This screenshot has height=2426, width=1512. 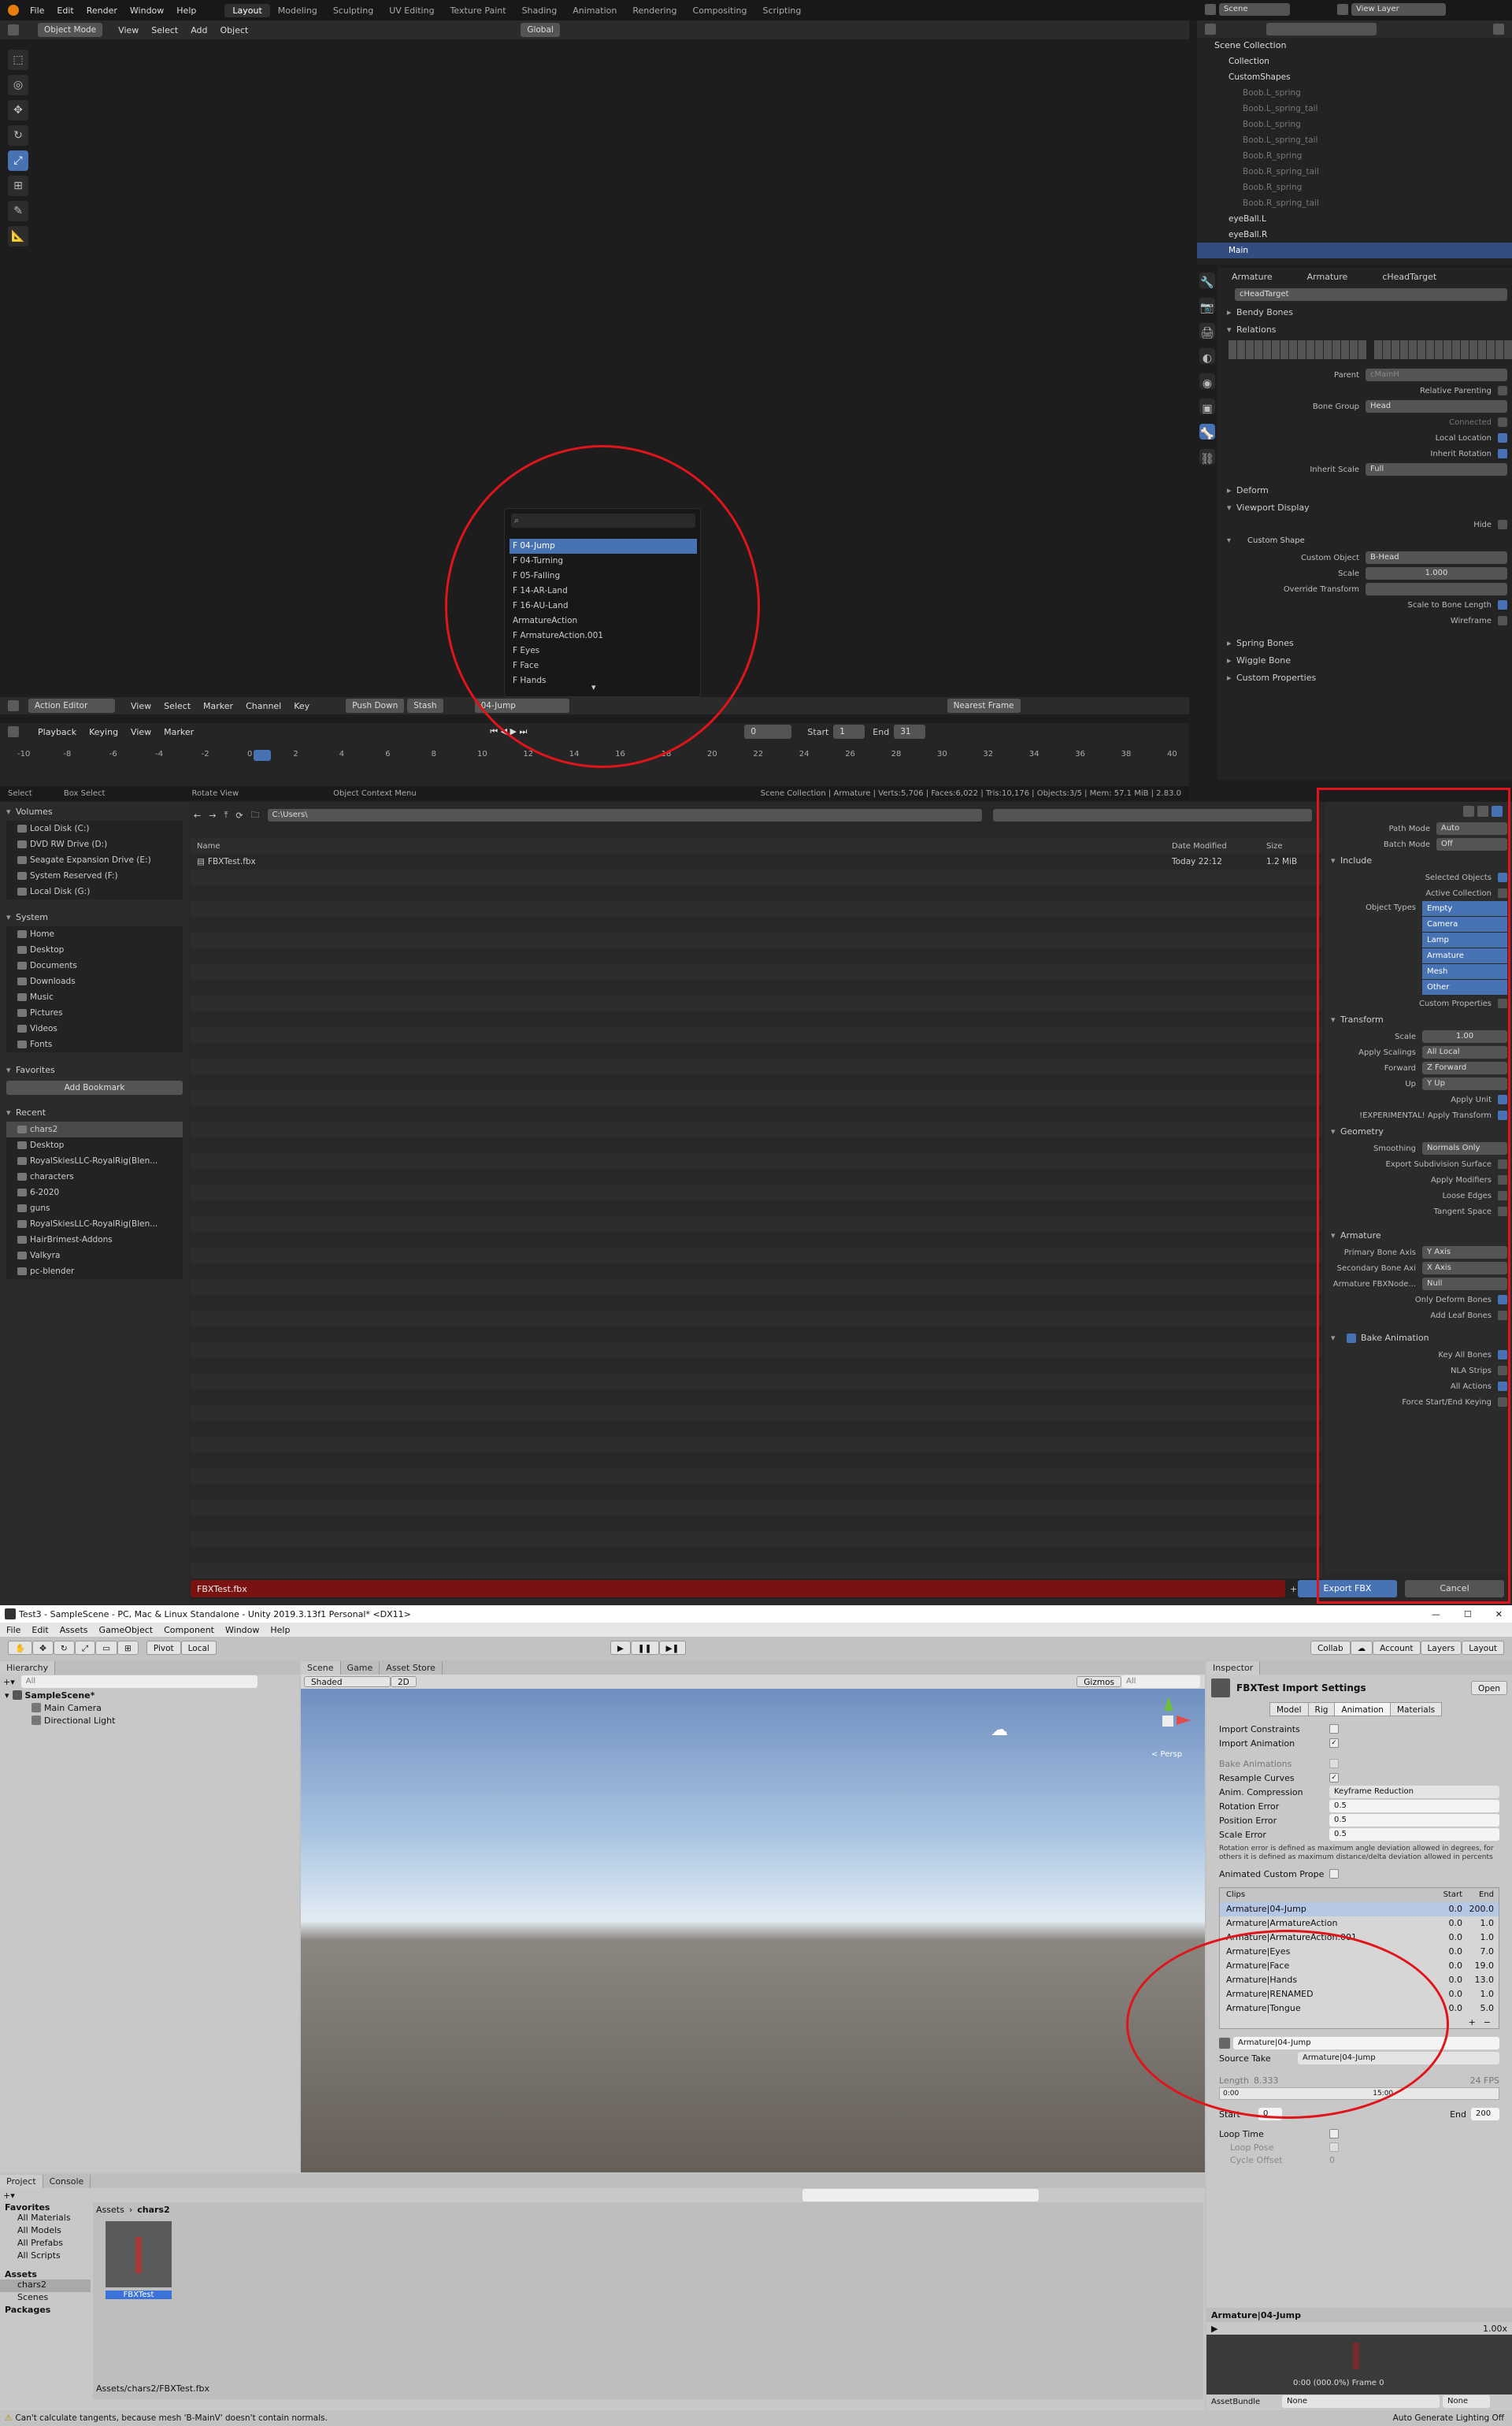 What do you see at coordinates (94, 1255) in the screenshot?
I see `recent-item: Valkyra` at bounding box center [94, 1255].